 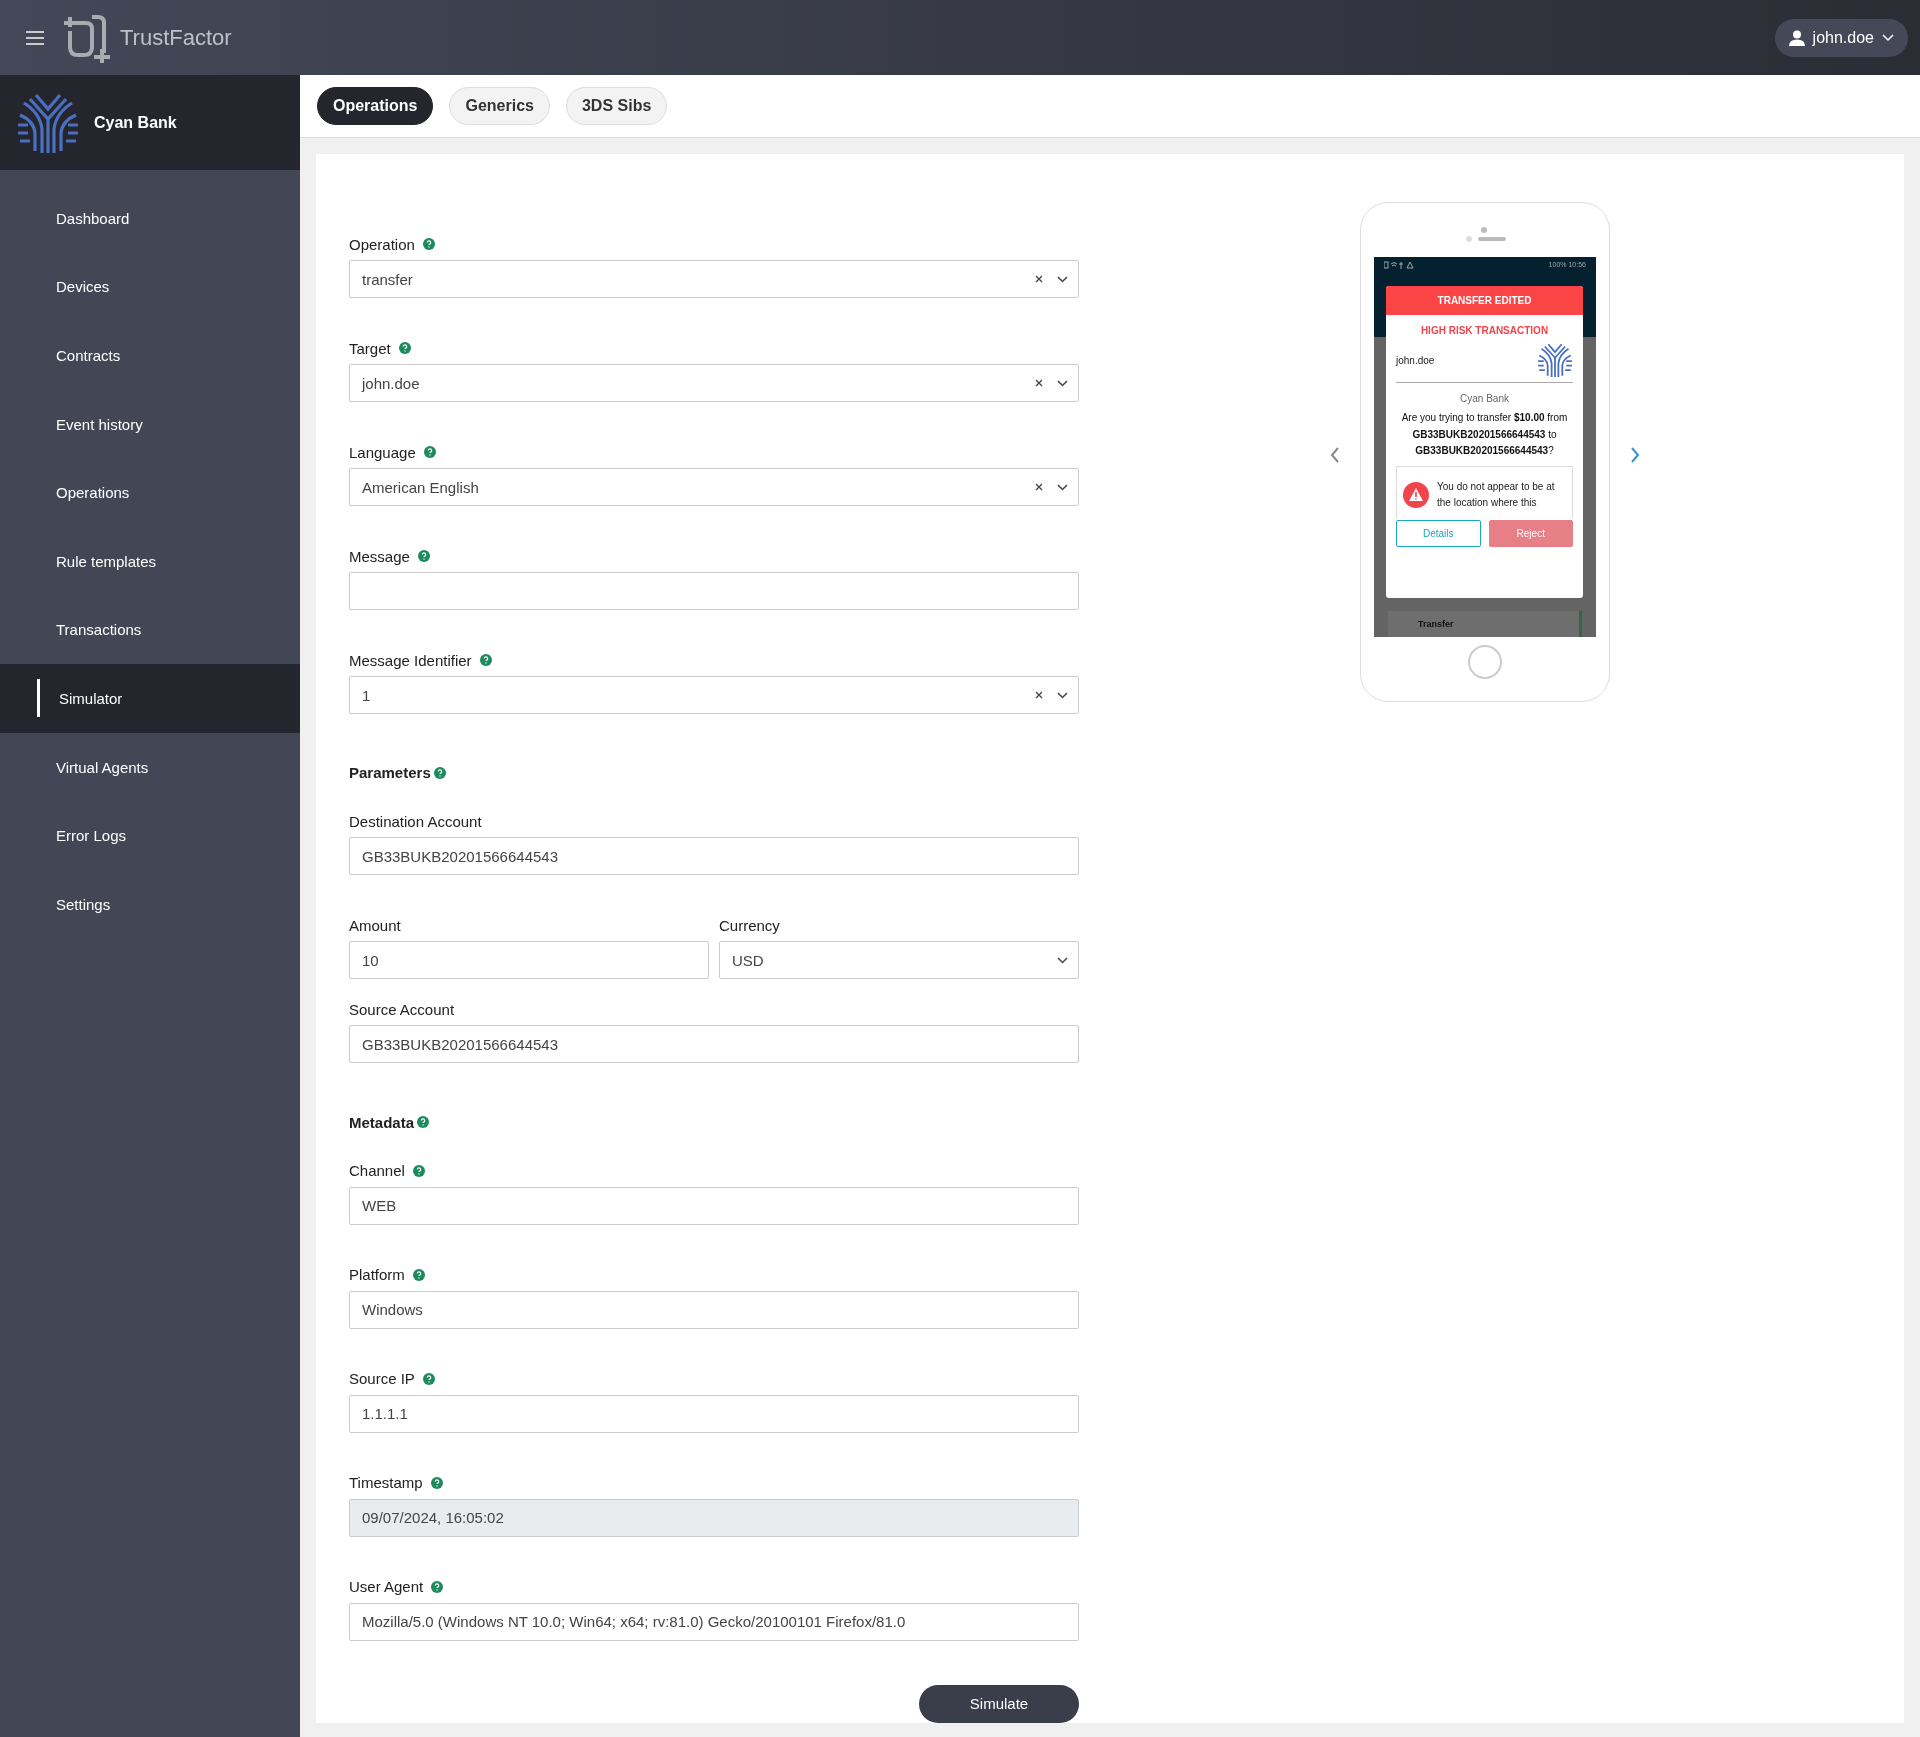 I want to click on sidebar-item: Rule templates, so click(x=150, y=561).